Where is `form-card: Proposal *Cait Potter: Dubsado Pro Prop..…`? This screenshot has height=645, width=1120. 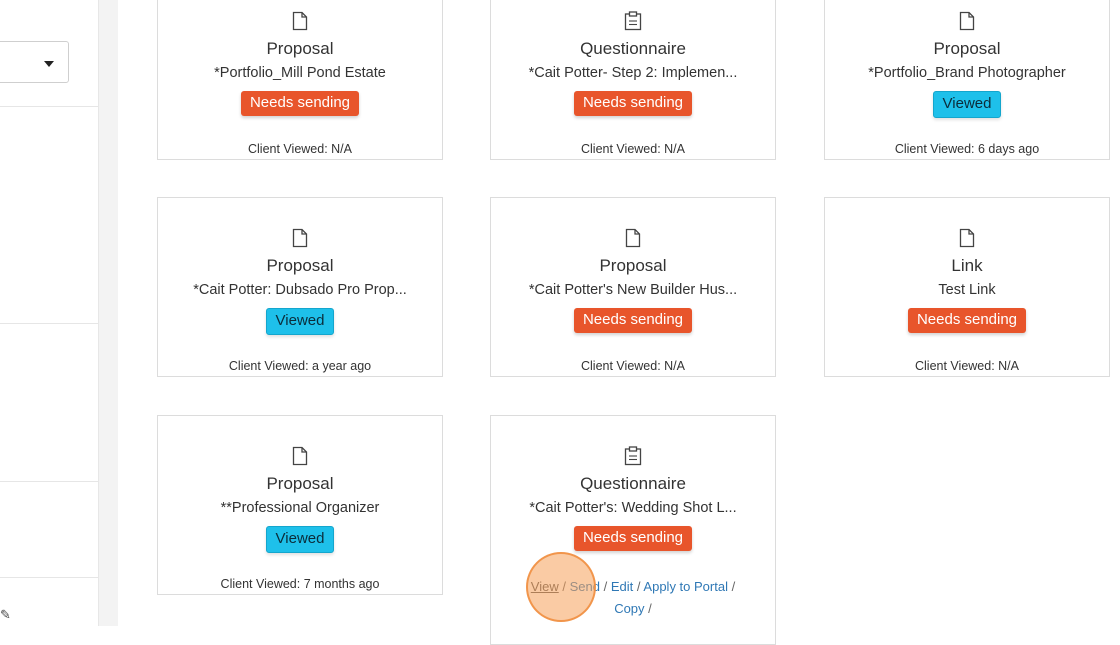
form-card: Proposal *Cait Potter: Dubsado Pro Prop..… is located at coordinates (300, 287).